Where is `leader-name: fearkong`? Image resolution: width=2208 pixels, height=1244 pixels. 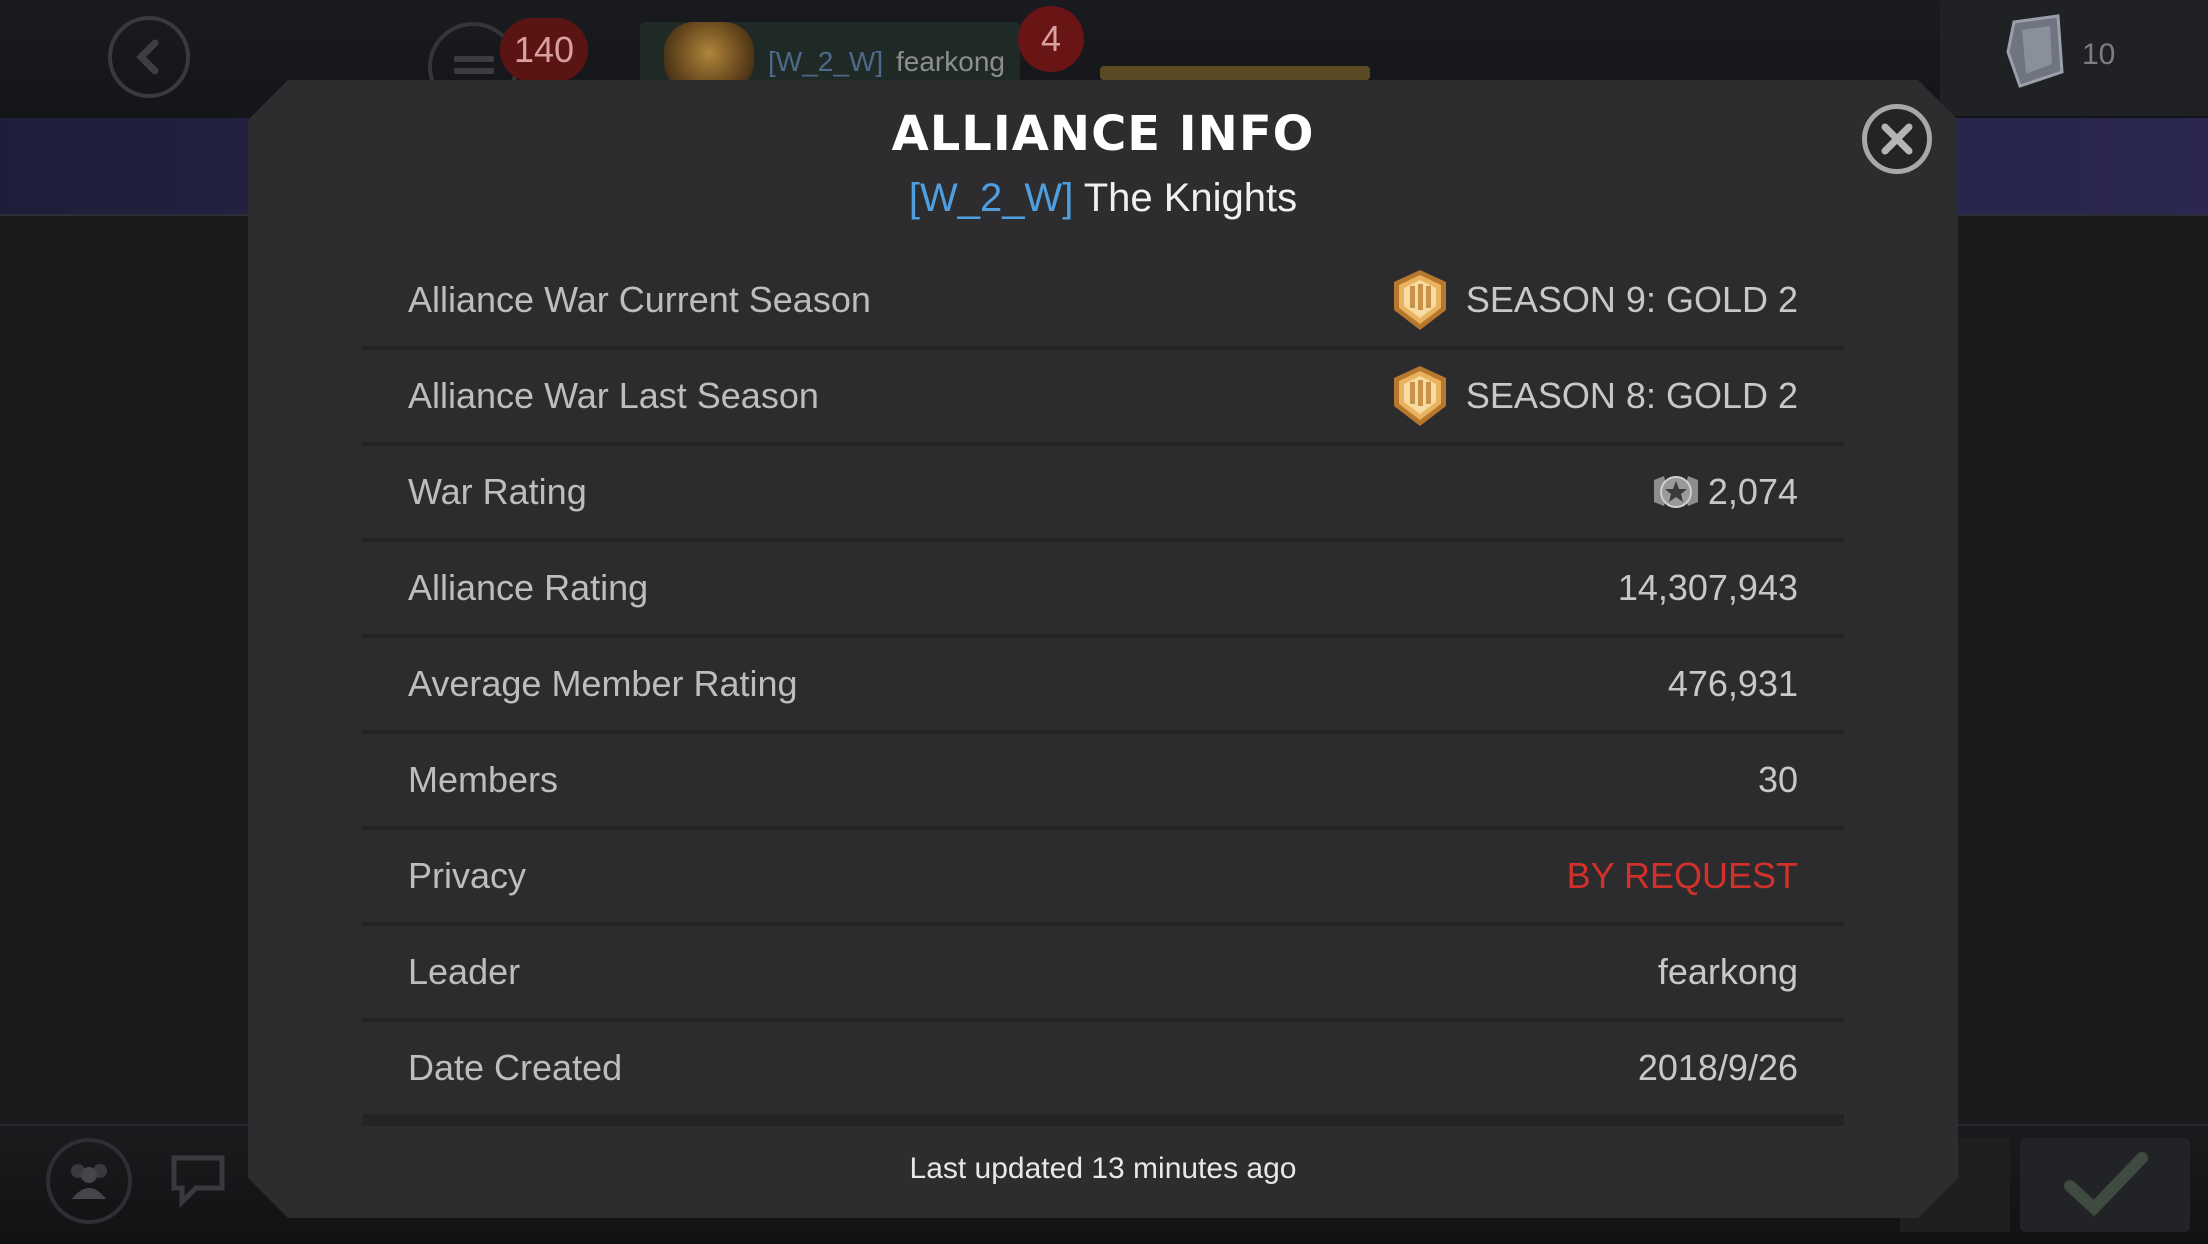
leader-name: fearkong is located at coordinates (1727, 971).